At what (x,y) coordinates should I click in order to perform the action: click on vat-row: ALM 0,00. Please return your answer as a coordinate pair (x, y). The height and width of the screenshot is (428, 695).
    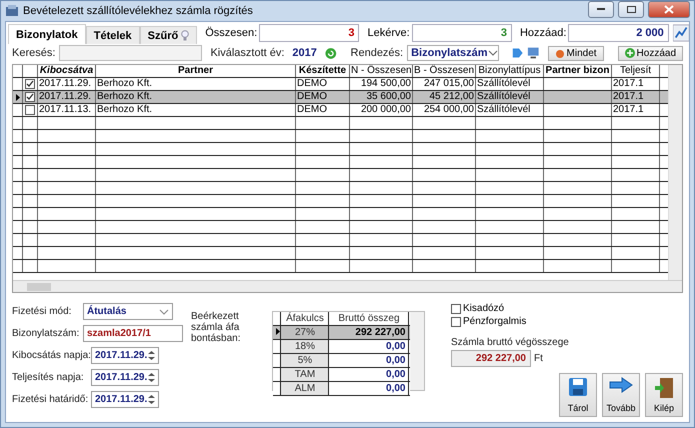
    Looking at the image, I should click on (341, 389).